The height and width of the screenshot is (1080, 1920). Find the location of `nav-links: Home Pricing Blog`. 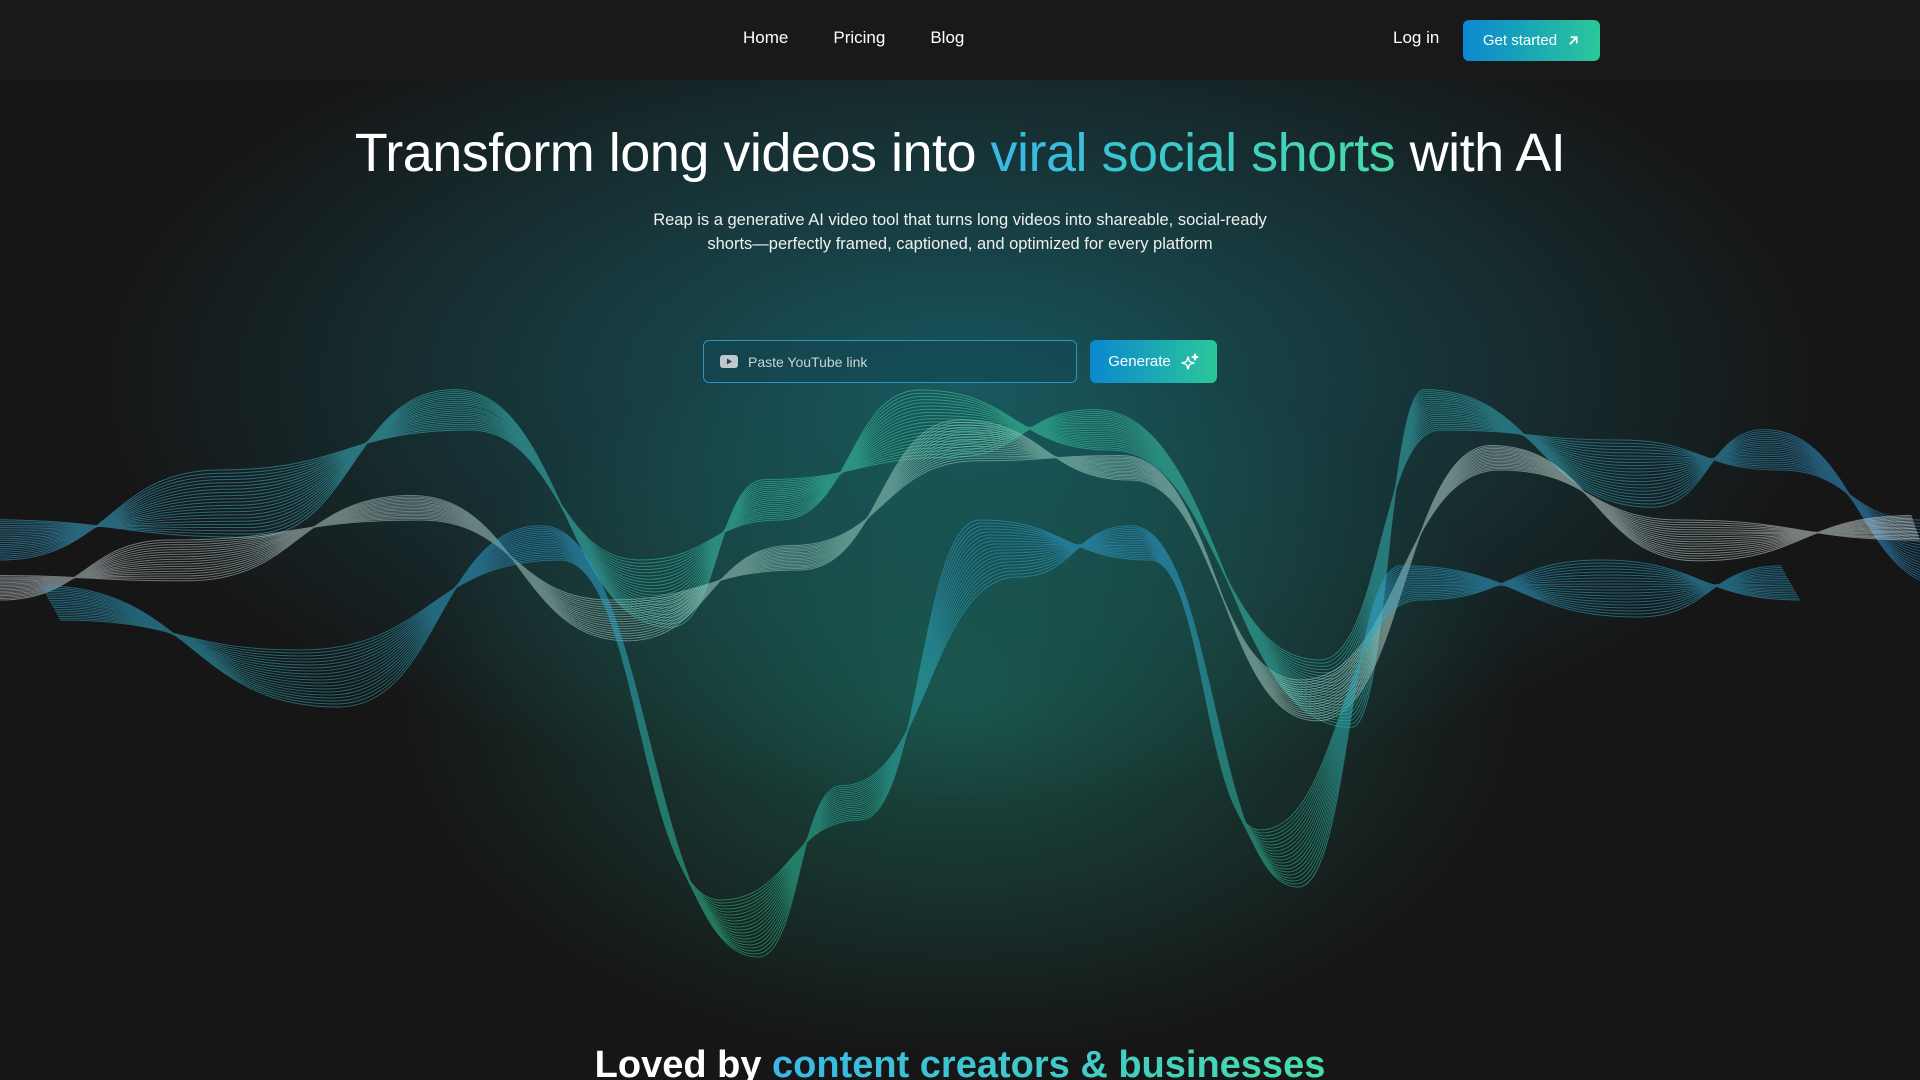

nav-links: Home Pricing Blog is located at coordinates (853, 38).